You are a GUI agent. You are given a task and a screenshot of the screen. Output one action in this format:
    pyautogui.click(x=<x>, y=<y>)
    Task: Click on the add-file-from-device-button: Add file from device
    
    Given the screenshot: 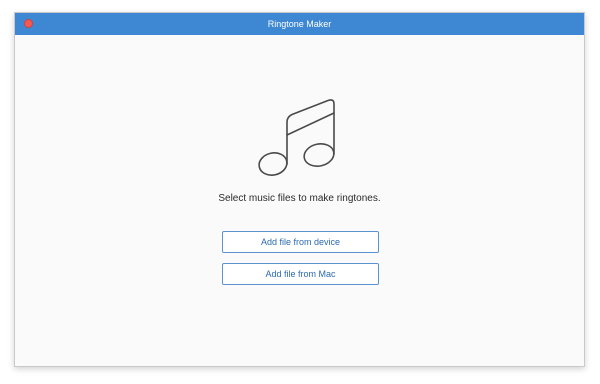 What is the action you would take?
    pyautogui.click(x=300, y=242)
    